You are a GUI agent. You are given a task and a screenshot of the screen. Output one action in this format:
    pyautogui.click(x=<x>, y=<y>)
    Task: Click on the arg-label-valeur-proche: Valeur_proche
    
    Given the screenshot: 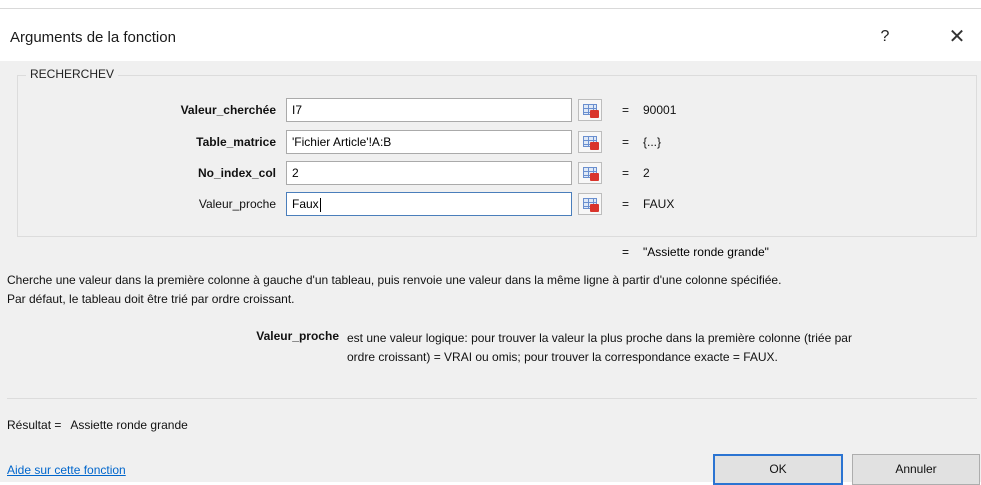 What is the action you would take?
    pyautogui.click(x=237, y=204)
    